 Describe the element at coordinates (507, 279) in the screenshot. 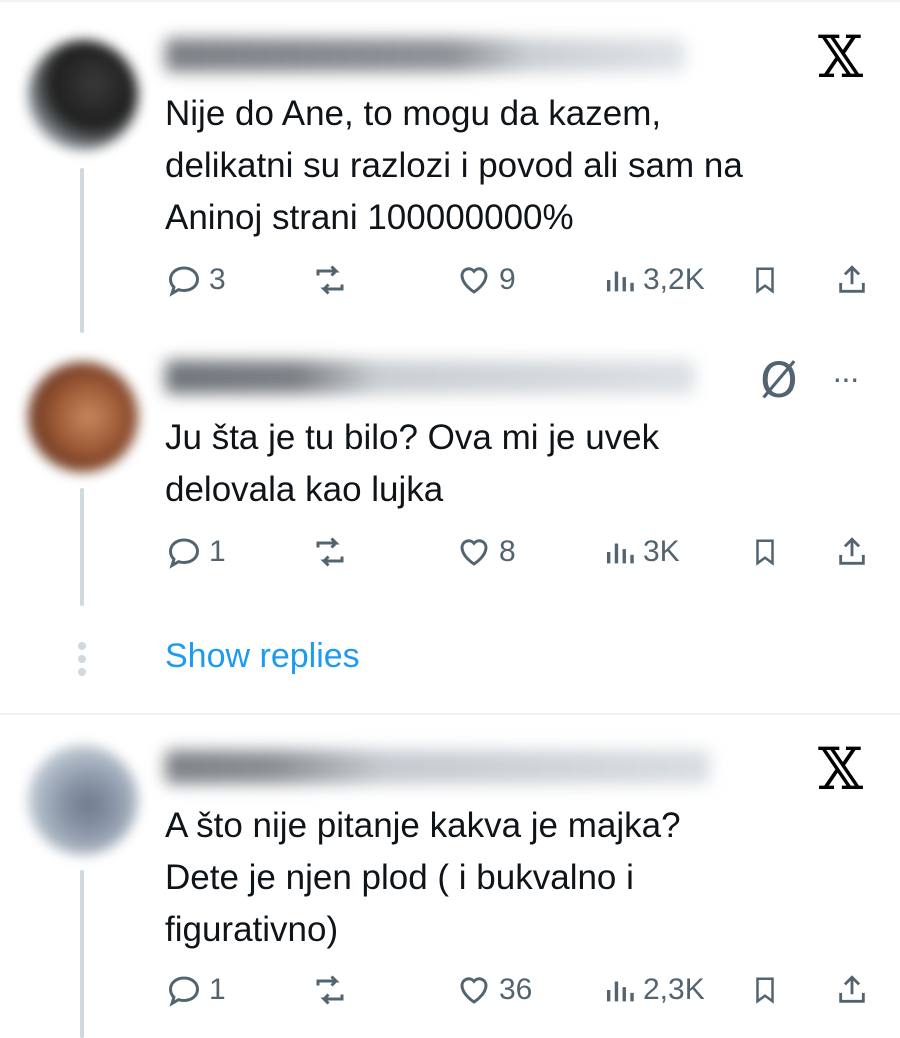

I see `like-count: 9` at that location.